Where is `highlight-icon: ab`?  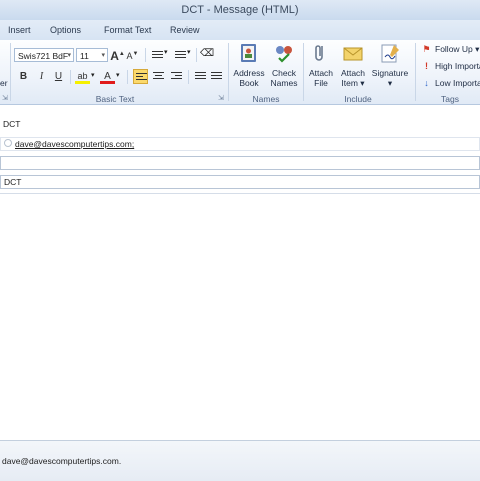
highlight-icon: ab is located at coordinates (82, 76).